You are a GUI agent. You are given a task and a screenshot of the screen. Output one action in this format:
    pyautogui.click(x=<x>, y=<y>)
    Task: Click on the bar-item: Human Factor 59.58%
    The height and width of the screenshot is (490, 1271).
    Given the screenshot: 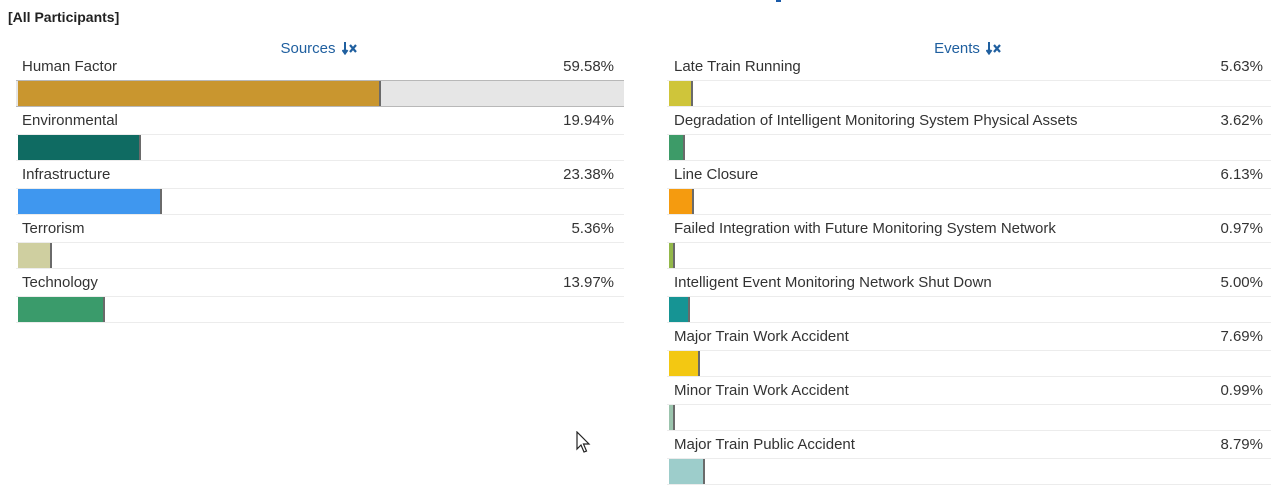 What is the action you would take?
    pyautogui.click(x=320, y=85)
    